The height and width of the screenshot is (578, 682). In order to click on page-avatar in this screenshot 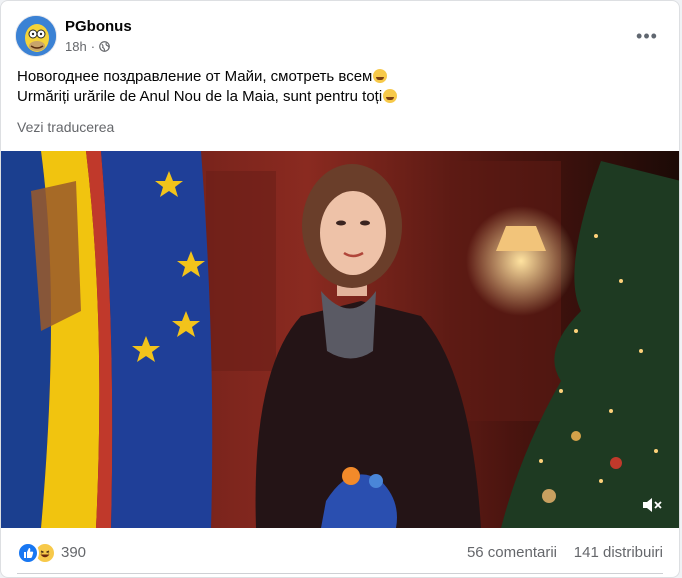, I will do `click(36, 36)`.